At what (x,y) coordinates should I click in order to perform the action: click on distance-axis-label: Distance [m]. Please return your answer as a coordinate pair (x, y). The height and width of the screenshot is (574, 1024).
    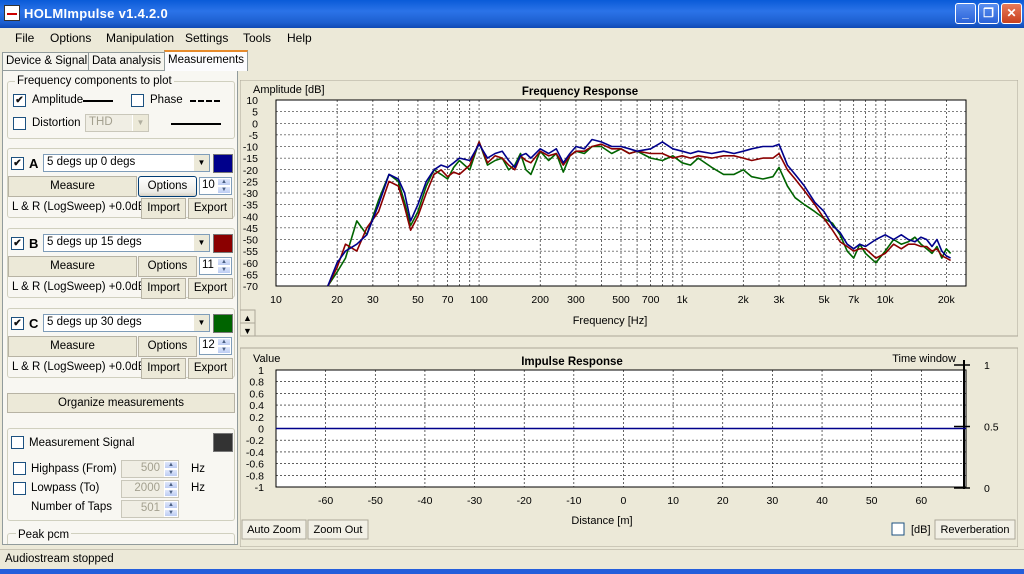
    Looking at the image, I should click on (601, 521).